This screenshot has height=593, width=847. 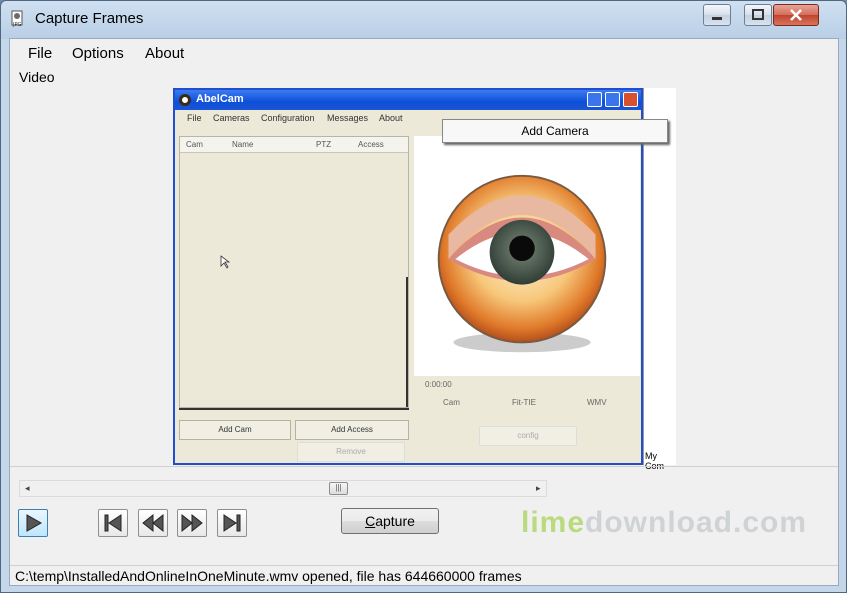 What do you see at coordinates (424, 53) in the screenshot?
I see `menu-bar: File Options About` at bounding box center [424, 53].